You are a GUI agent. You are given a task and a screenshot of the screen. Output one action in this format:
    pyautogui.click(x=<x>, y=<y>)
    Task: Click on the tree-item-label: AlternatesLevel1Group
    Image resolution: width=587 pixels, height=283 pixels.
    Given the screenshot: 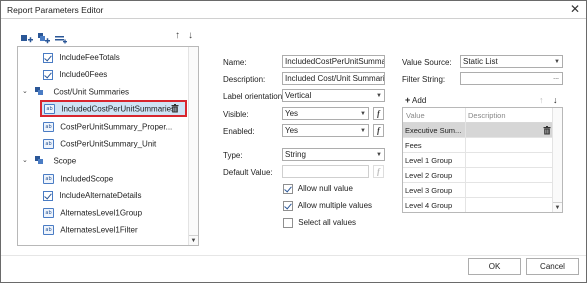 What is the action you would take?
    pyautogui.click(x=101, y=213)
    